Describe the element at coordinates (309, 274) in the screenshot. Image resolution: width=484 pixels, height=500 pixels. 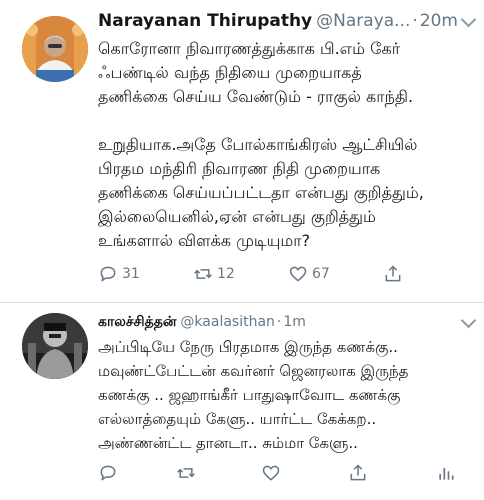
I see `like-button: 67` at that location.